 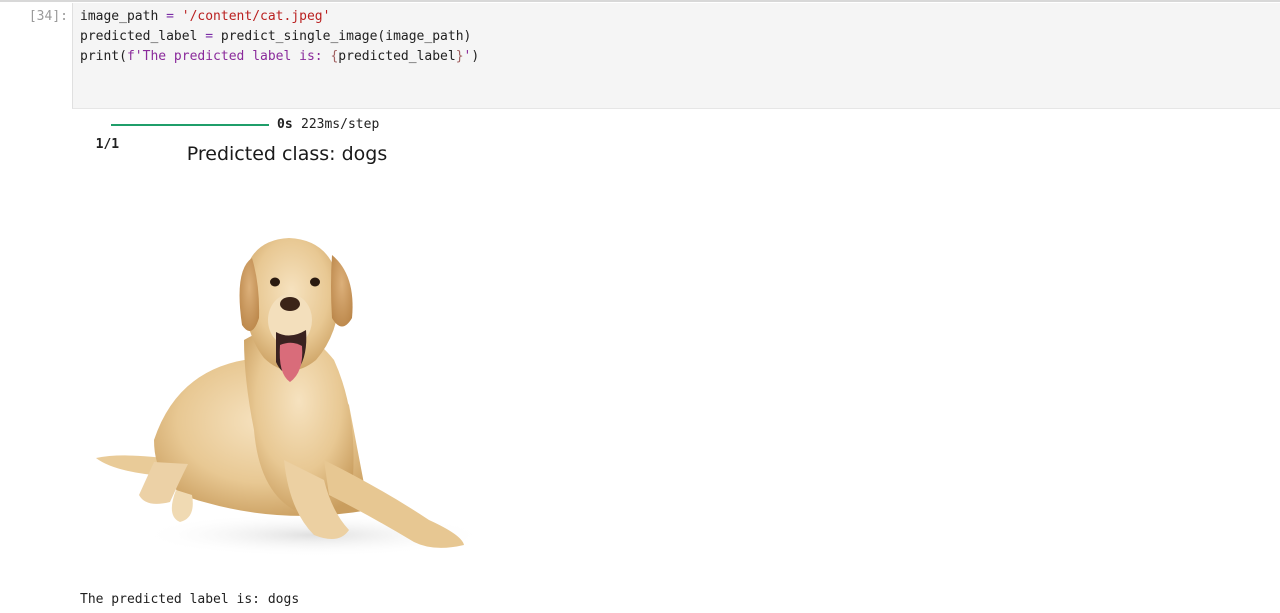 What do you see at coordinates (256, 16) in the screenshot?
I see `code-string: '/content/cat.jpeg'` at bounding box center [256, 16].